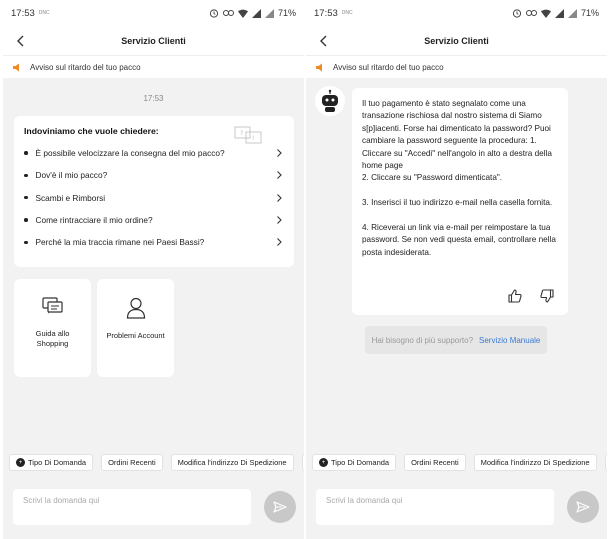  What do you see at coordinates (422, 340) in the screenshot?
I see `support-question: Hai bisogno di più supporto?` at bounding box center [422, 340].